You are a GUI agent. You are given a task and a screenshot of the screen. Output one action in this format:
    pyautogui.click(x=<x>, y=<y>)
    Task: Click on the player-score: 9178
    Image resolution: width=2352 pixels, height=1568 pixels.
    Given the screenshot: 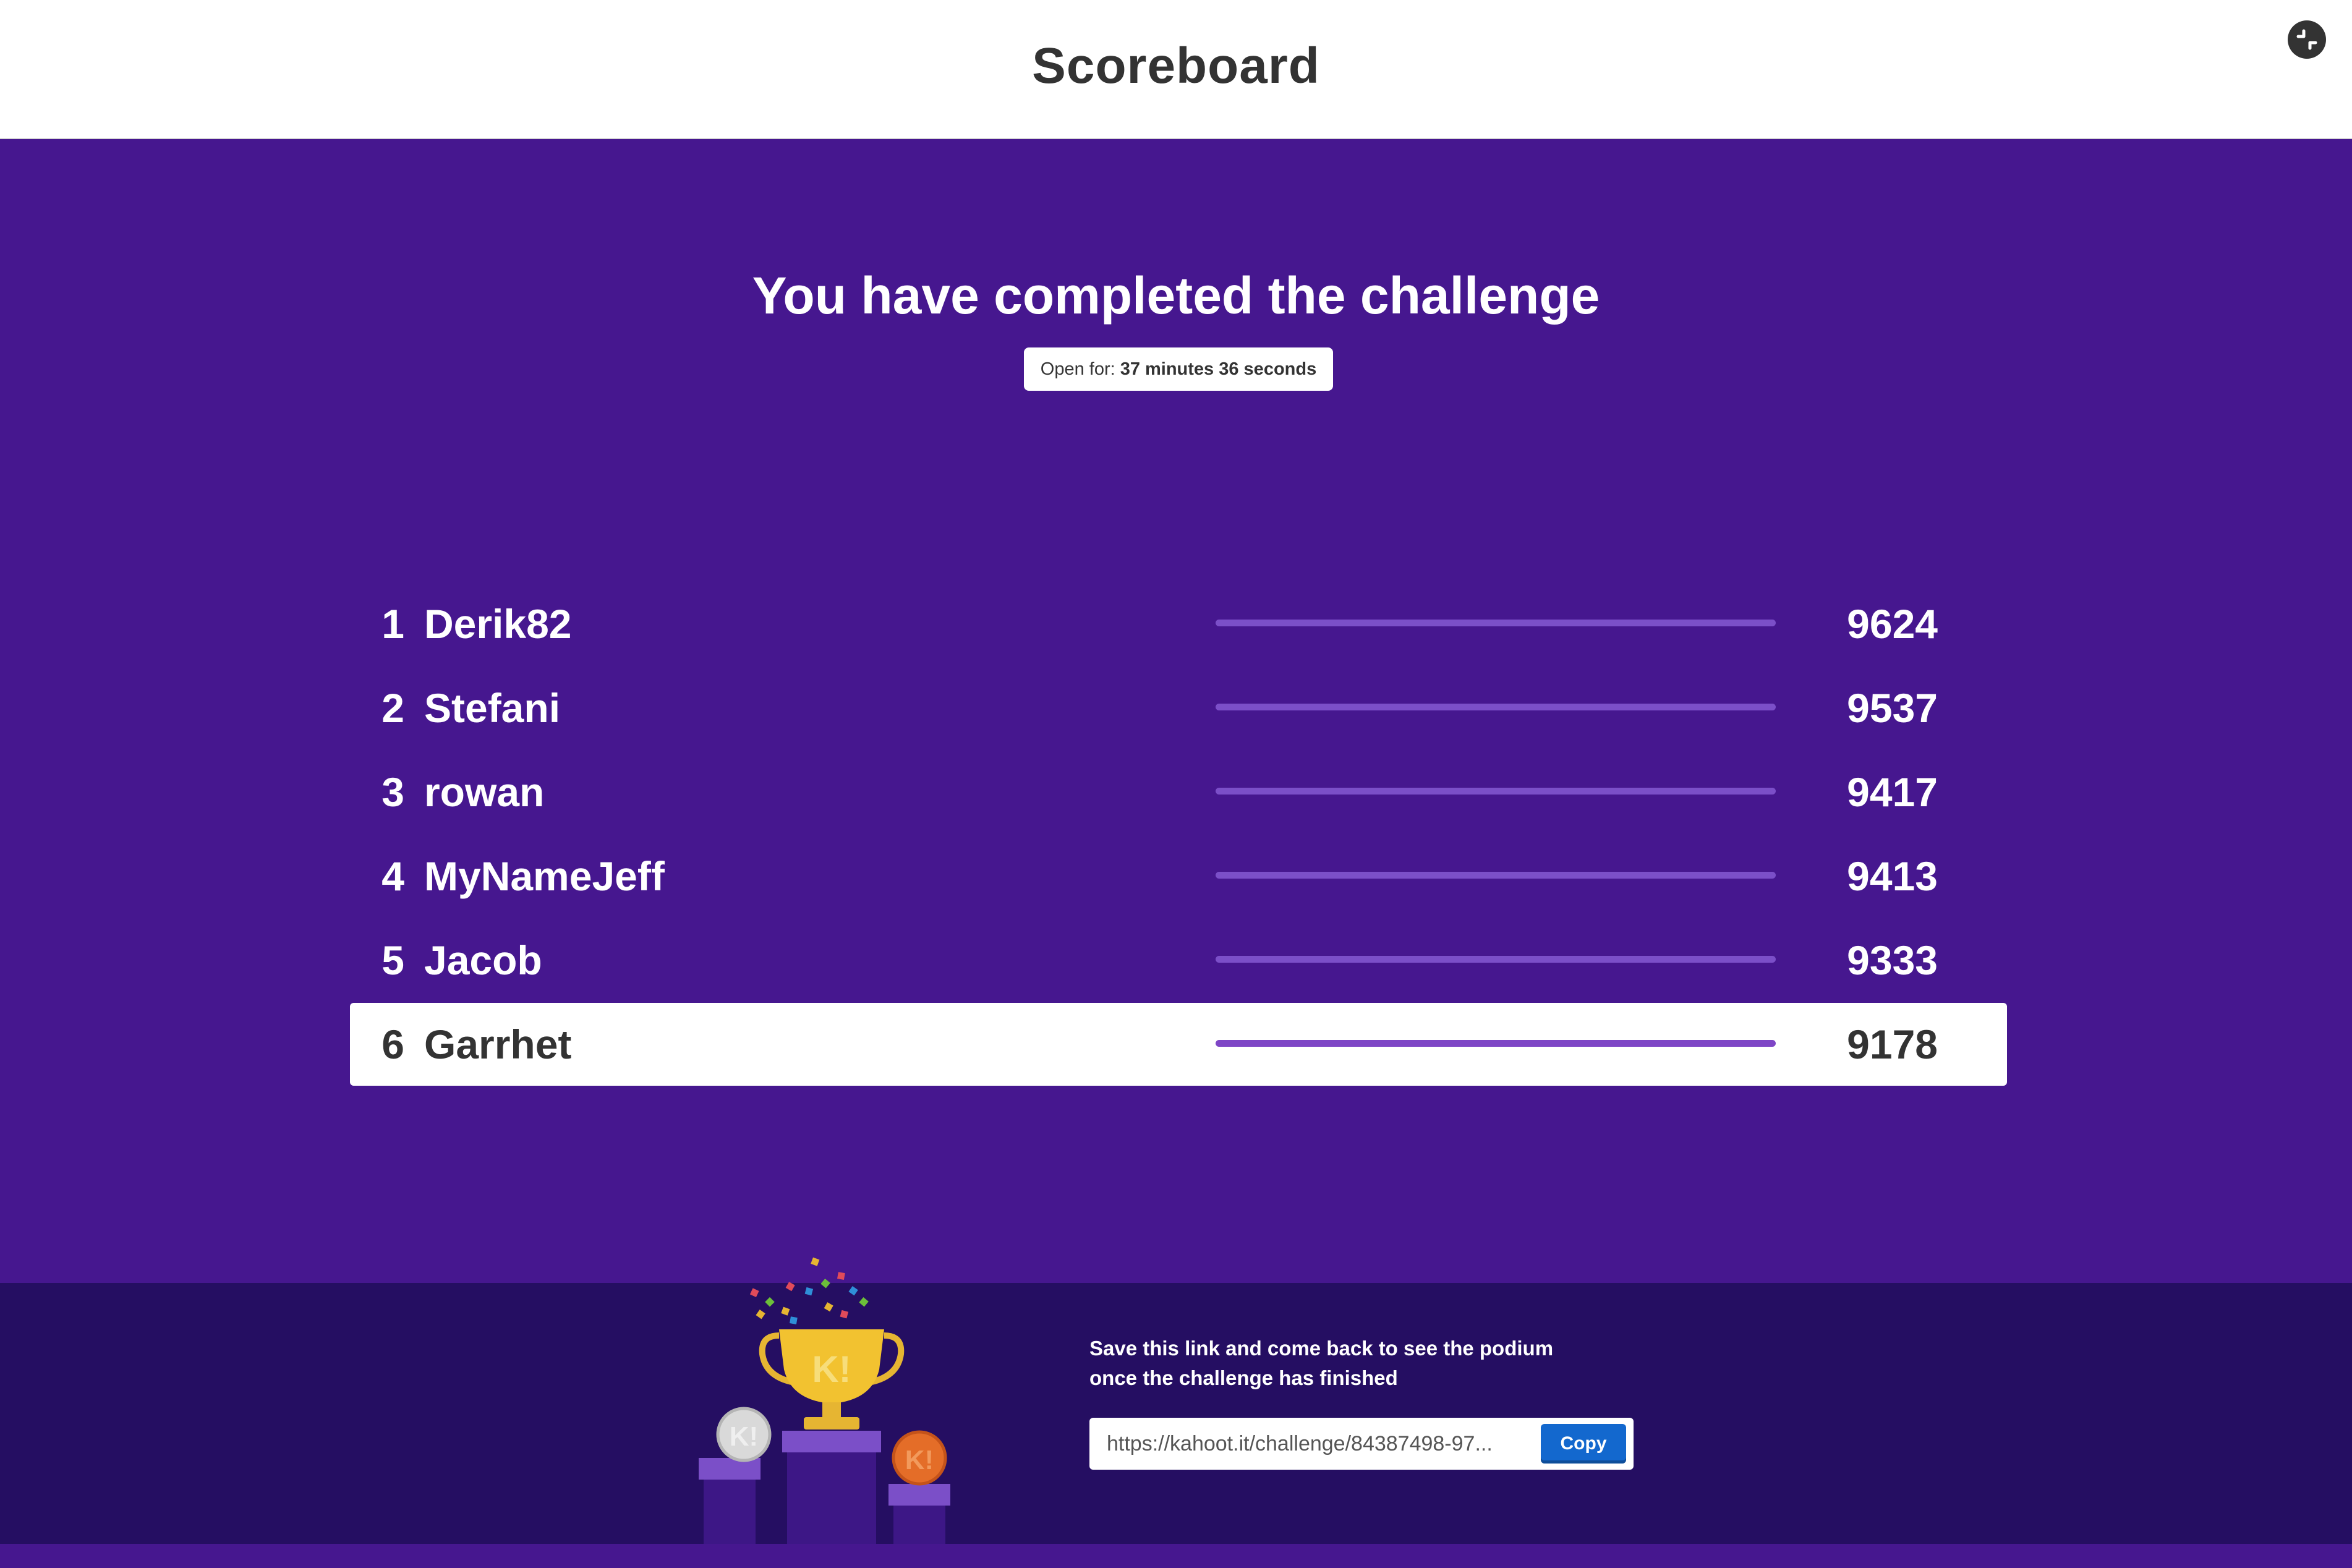 What is the action you would take?
    pyautogui.click(x=1892, y=1044)
    